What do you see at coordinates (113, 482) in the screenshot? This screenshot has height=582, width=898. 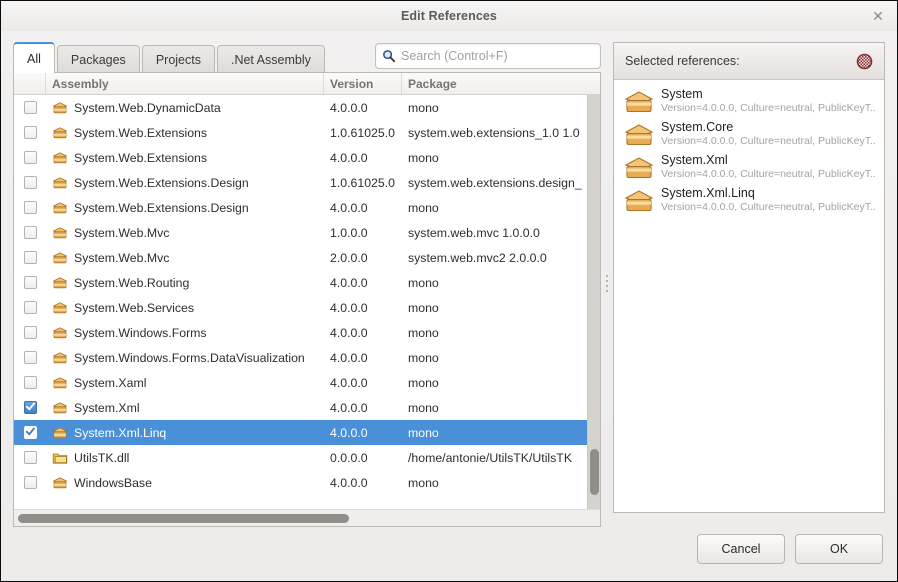 I see `row-assembly-name: WindowsBase` at bounding box center [113, 482].